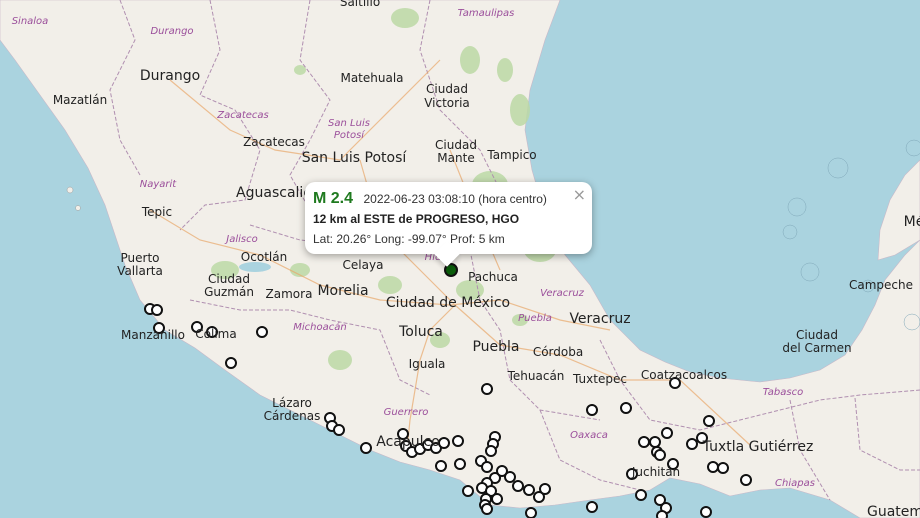  I want to click on map-label-state: Guerrero, so click(406, 412).